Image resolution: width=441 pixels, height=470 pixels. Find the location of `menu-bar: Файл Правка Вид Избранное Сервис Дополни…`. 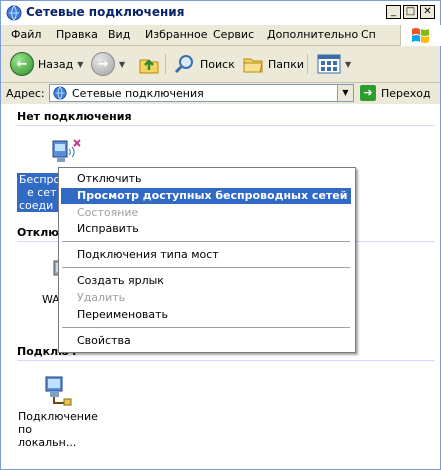

menu-bar: Файл Правка Вид Избранное Сервис Дополни… is located at coordinates (220, 35).